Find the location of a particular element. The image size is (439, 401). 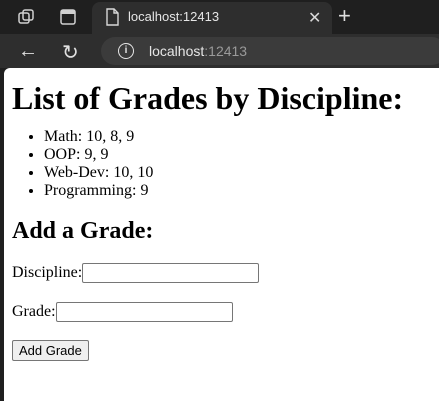

add-grade-button: Add Grade is located at coordinates (50, 350).